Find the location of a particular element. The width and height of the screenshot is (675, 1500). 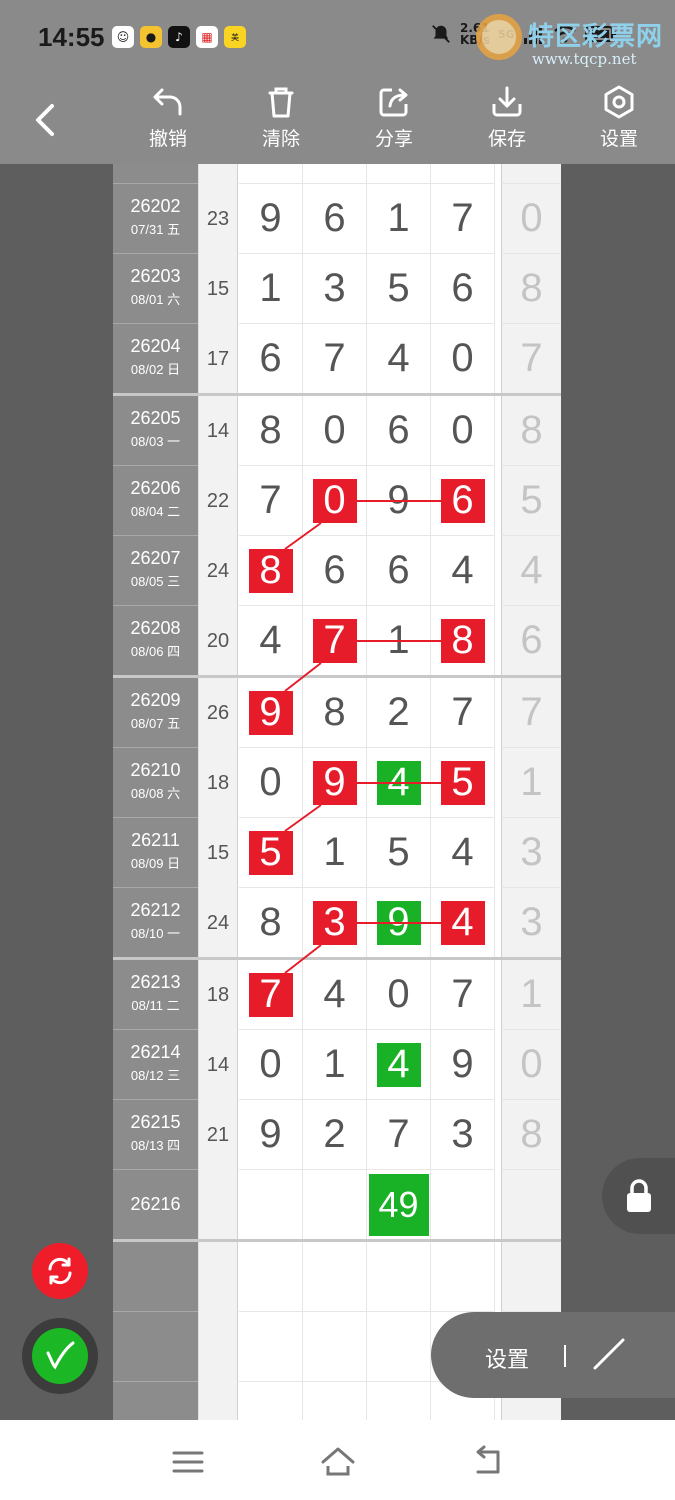

last-digit-cell: 6 is located at coordinates (531, 641).